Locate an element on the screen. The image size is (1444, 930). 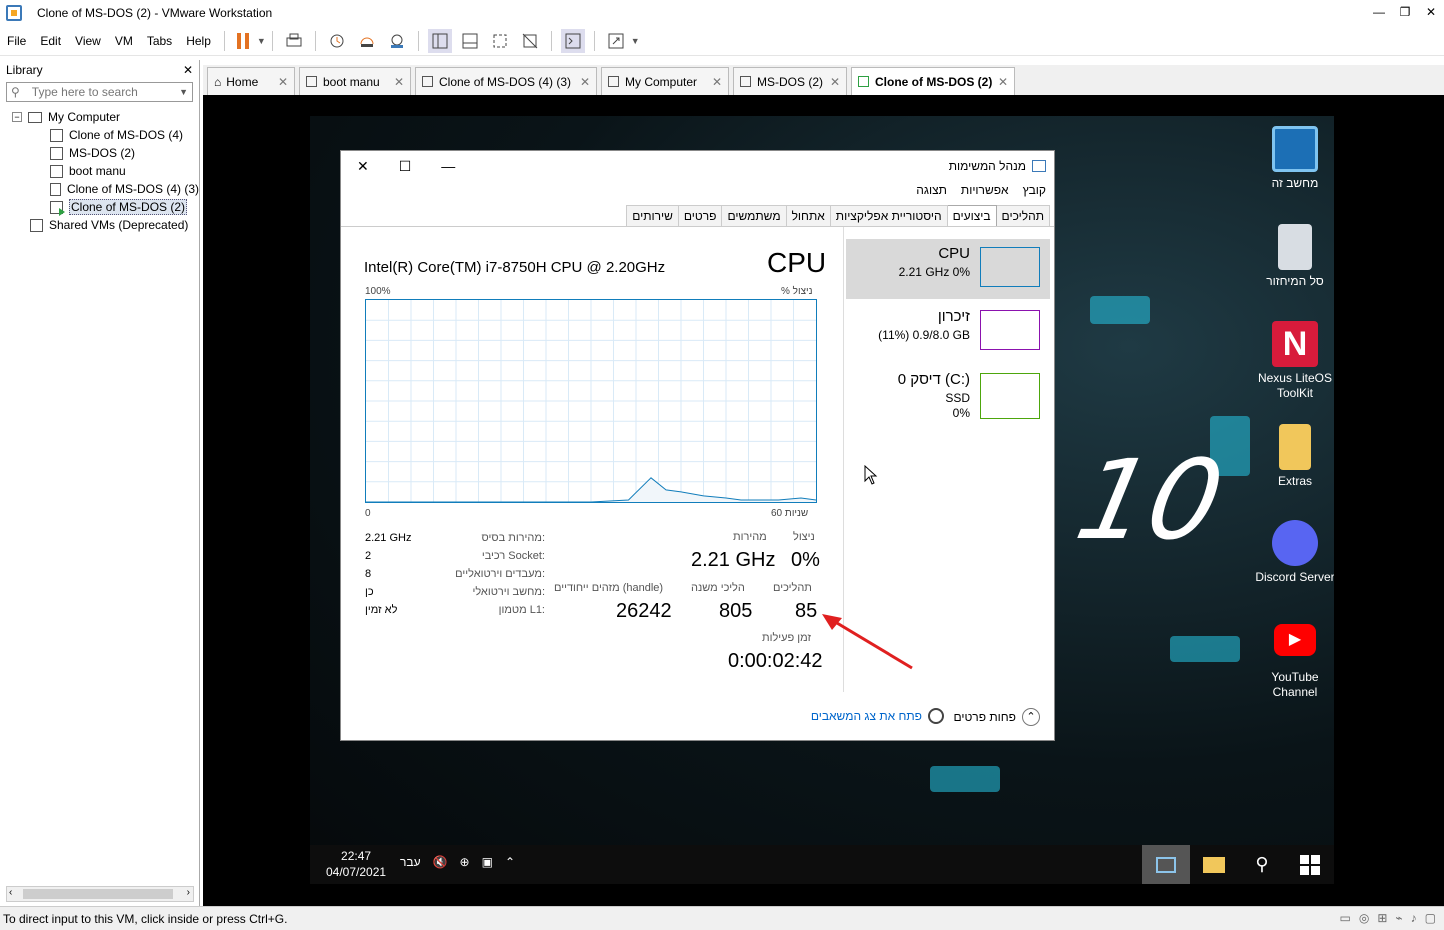
tab-clone-ms-dos-4-3: Clone of MS-DOS (4) (3) ✕ is located at coordinates (506, 81).